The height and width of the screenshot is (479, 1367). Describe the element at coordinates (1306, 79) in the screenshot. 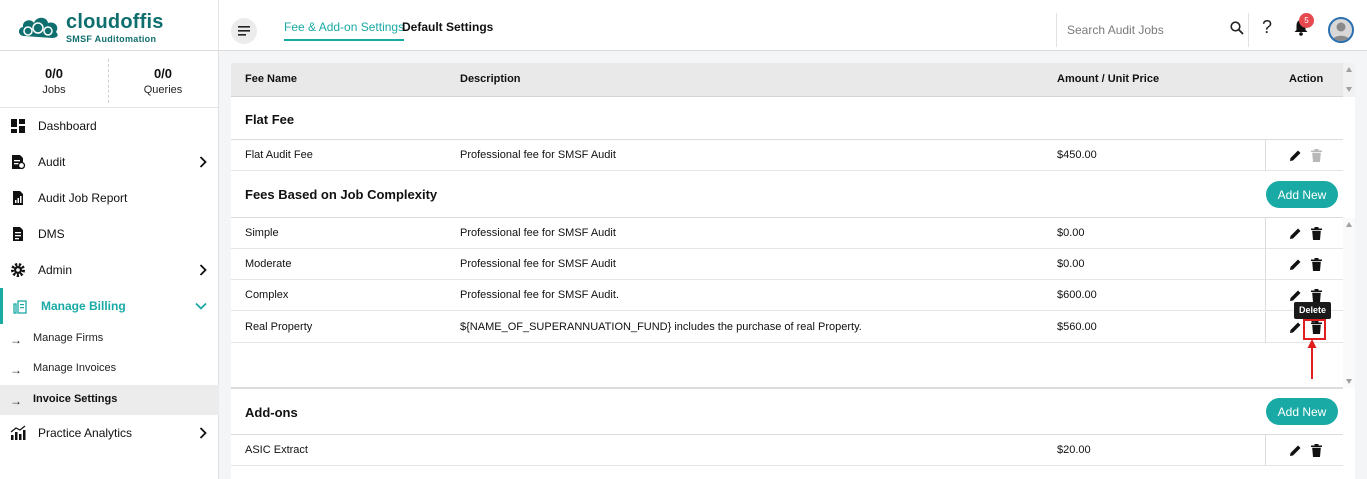

I see `column-header-action: Action` at that location.